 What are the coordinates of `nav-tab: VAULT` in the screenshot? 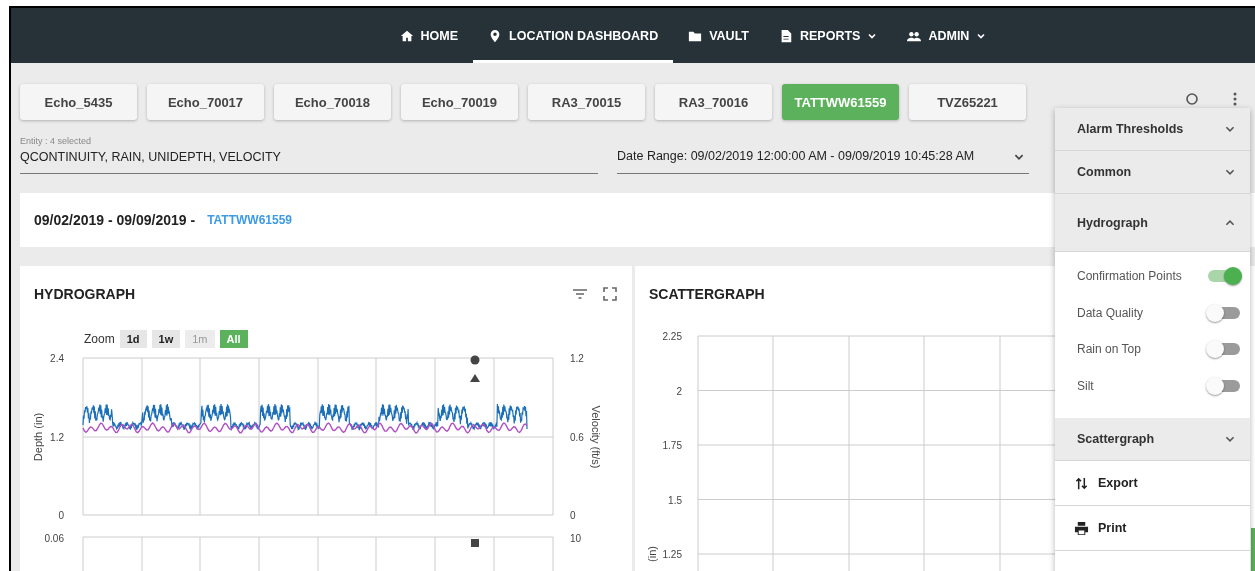 It's located at (718, 35).